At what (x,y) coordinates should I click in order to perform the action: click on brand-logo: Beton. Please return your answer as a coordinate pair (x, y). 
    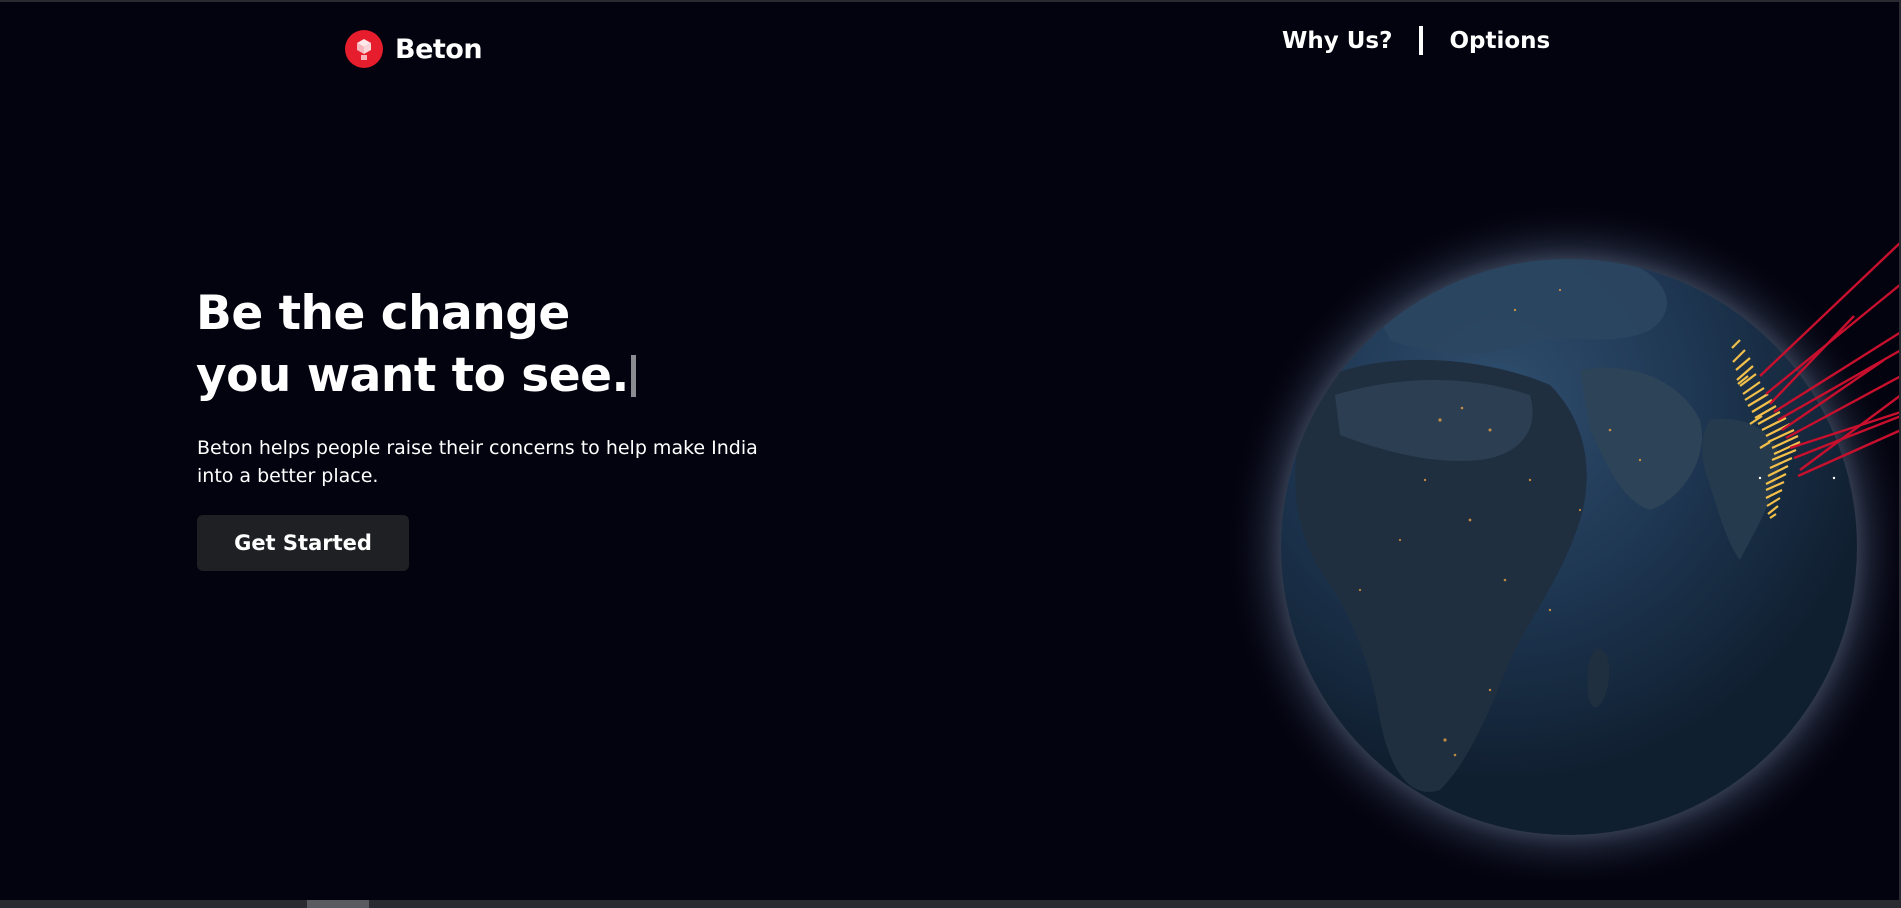
    Looking at the image, I should click on (414, 49).